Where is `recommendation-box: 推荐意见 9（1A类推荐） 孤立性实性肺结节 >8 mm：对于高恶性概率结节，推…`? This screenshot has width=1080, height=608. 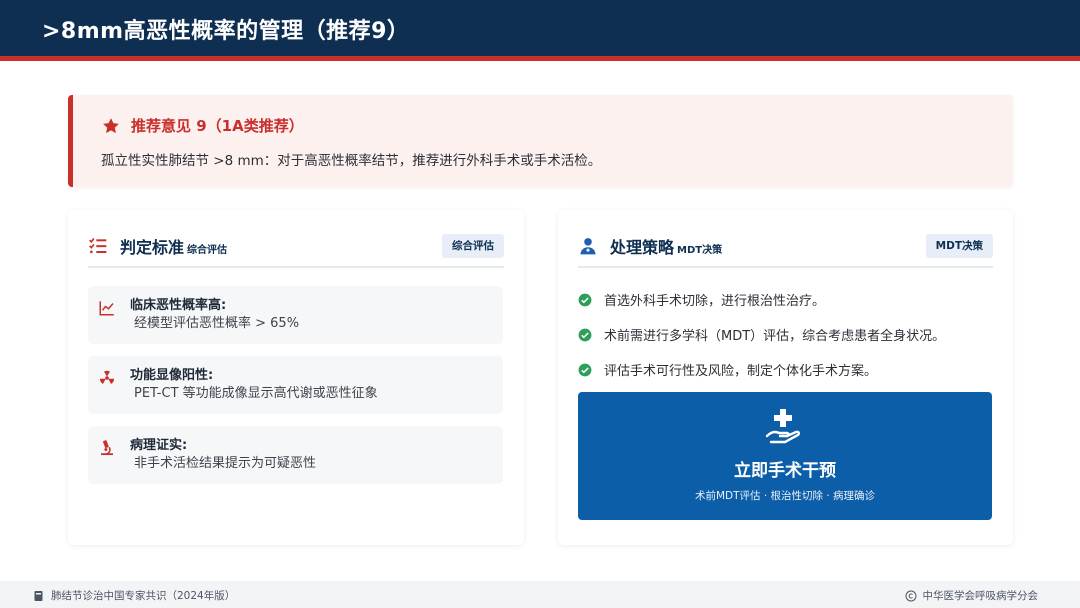 recommendation-box: 推荐意见 9（1A类推荐） 孤立性实性肺结节 >8 mm：对于高恶性概率结节，推… is located at coordinates (540, 141).